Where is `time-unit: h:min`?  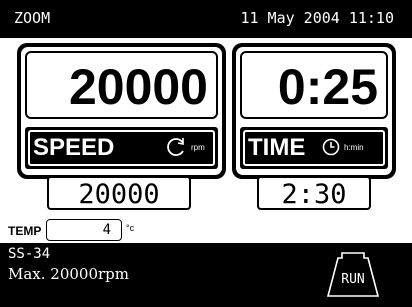 time-unit: h:min is located at coordinates (354, 147).